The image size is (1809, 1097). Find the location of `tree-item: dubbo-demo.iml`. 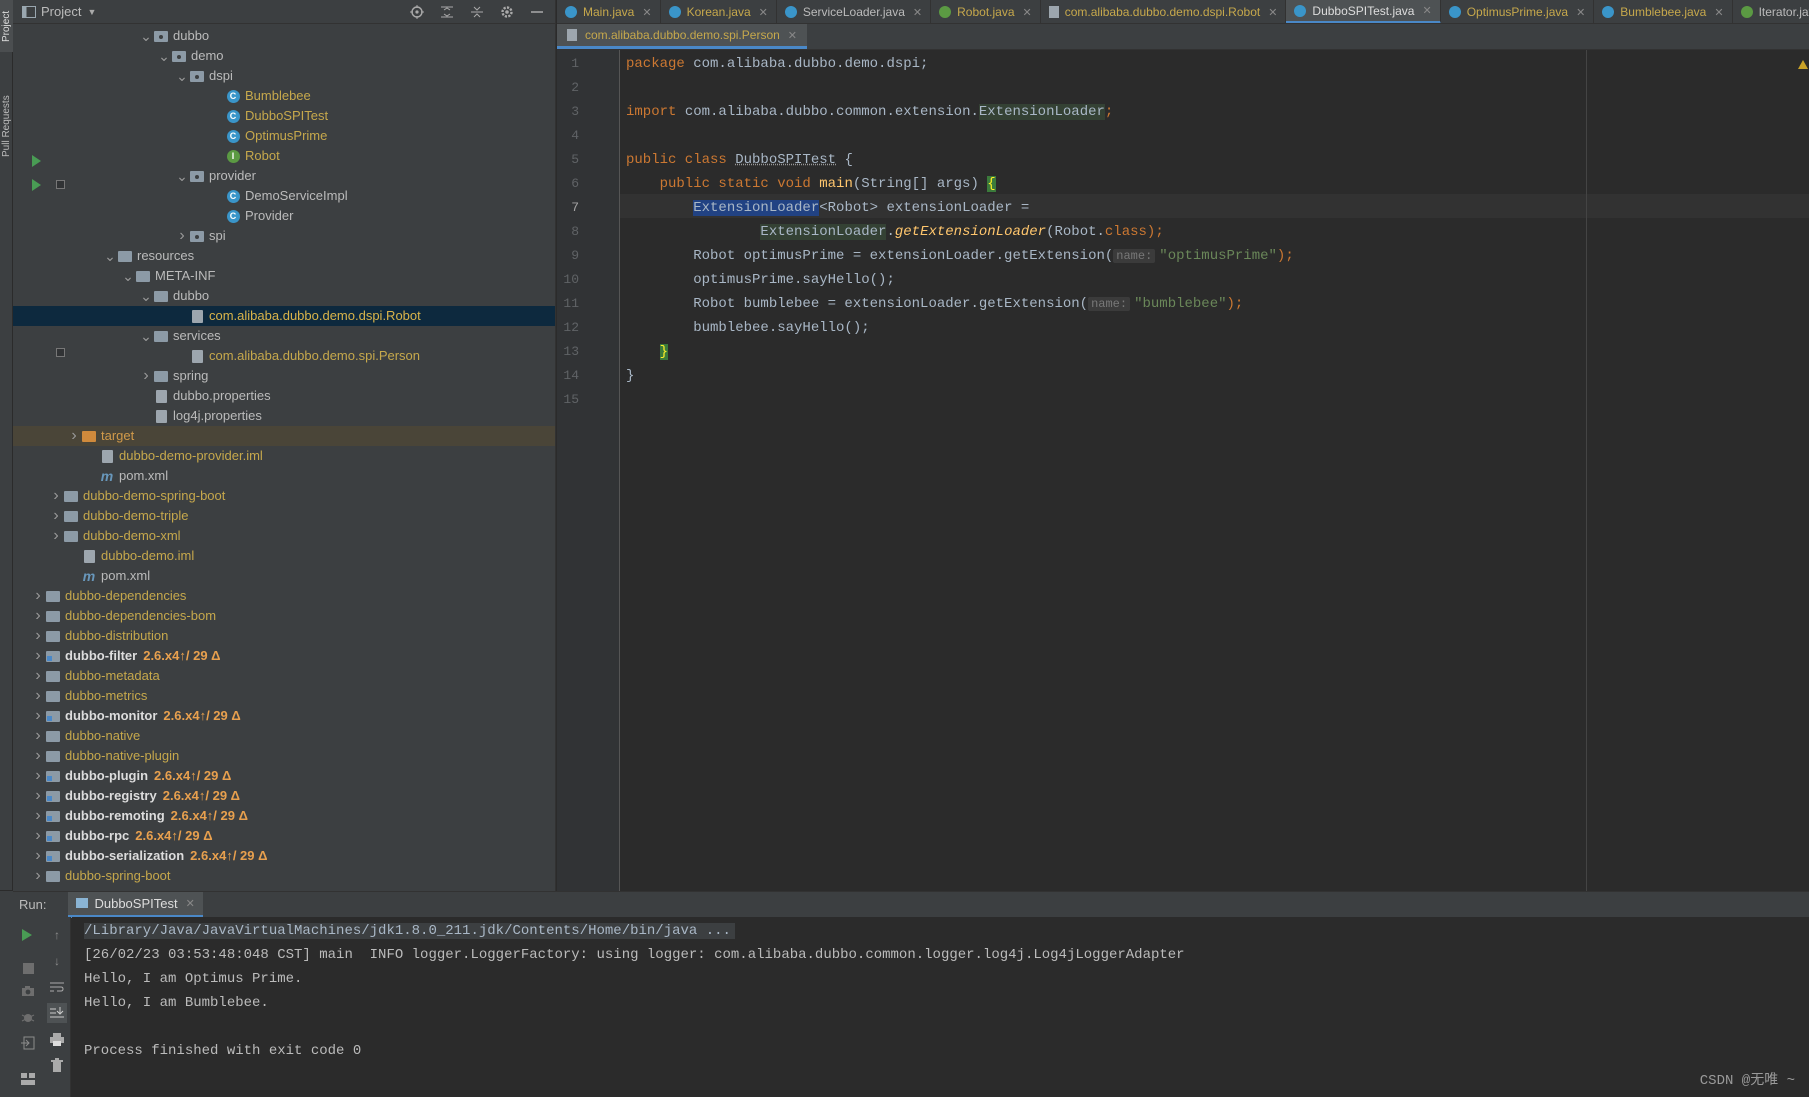

tree-item: dubbo-demo.iml is located at coordinates (284, 556).